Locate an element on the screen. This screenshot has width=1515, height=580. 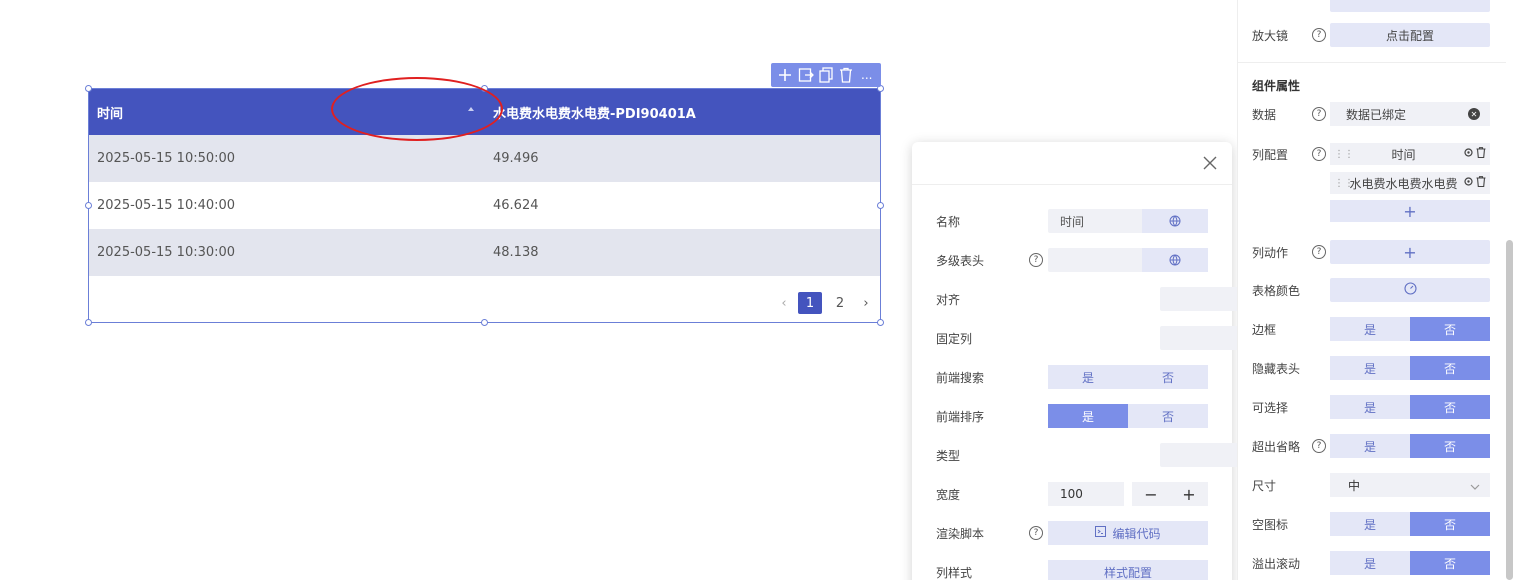
data-binding-field: 数据已绑定 ✕ is located at coordinates (1410, 114).